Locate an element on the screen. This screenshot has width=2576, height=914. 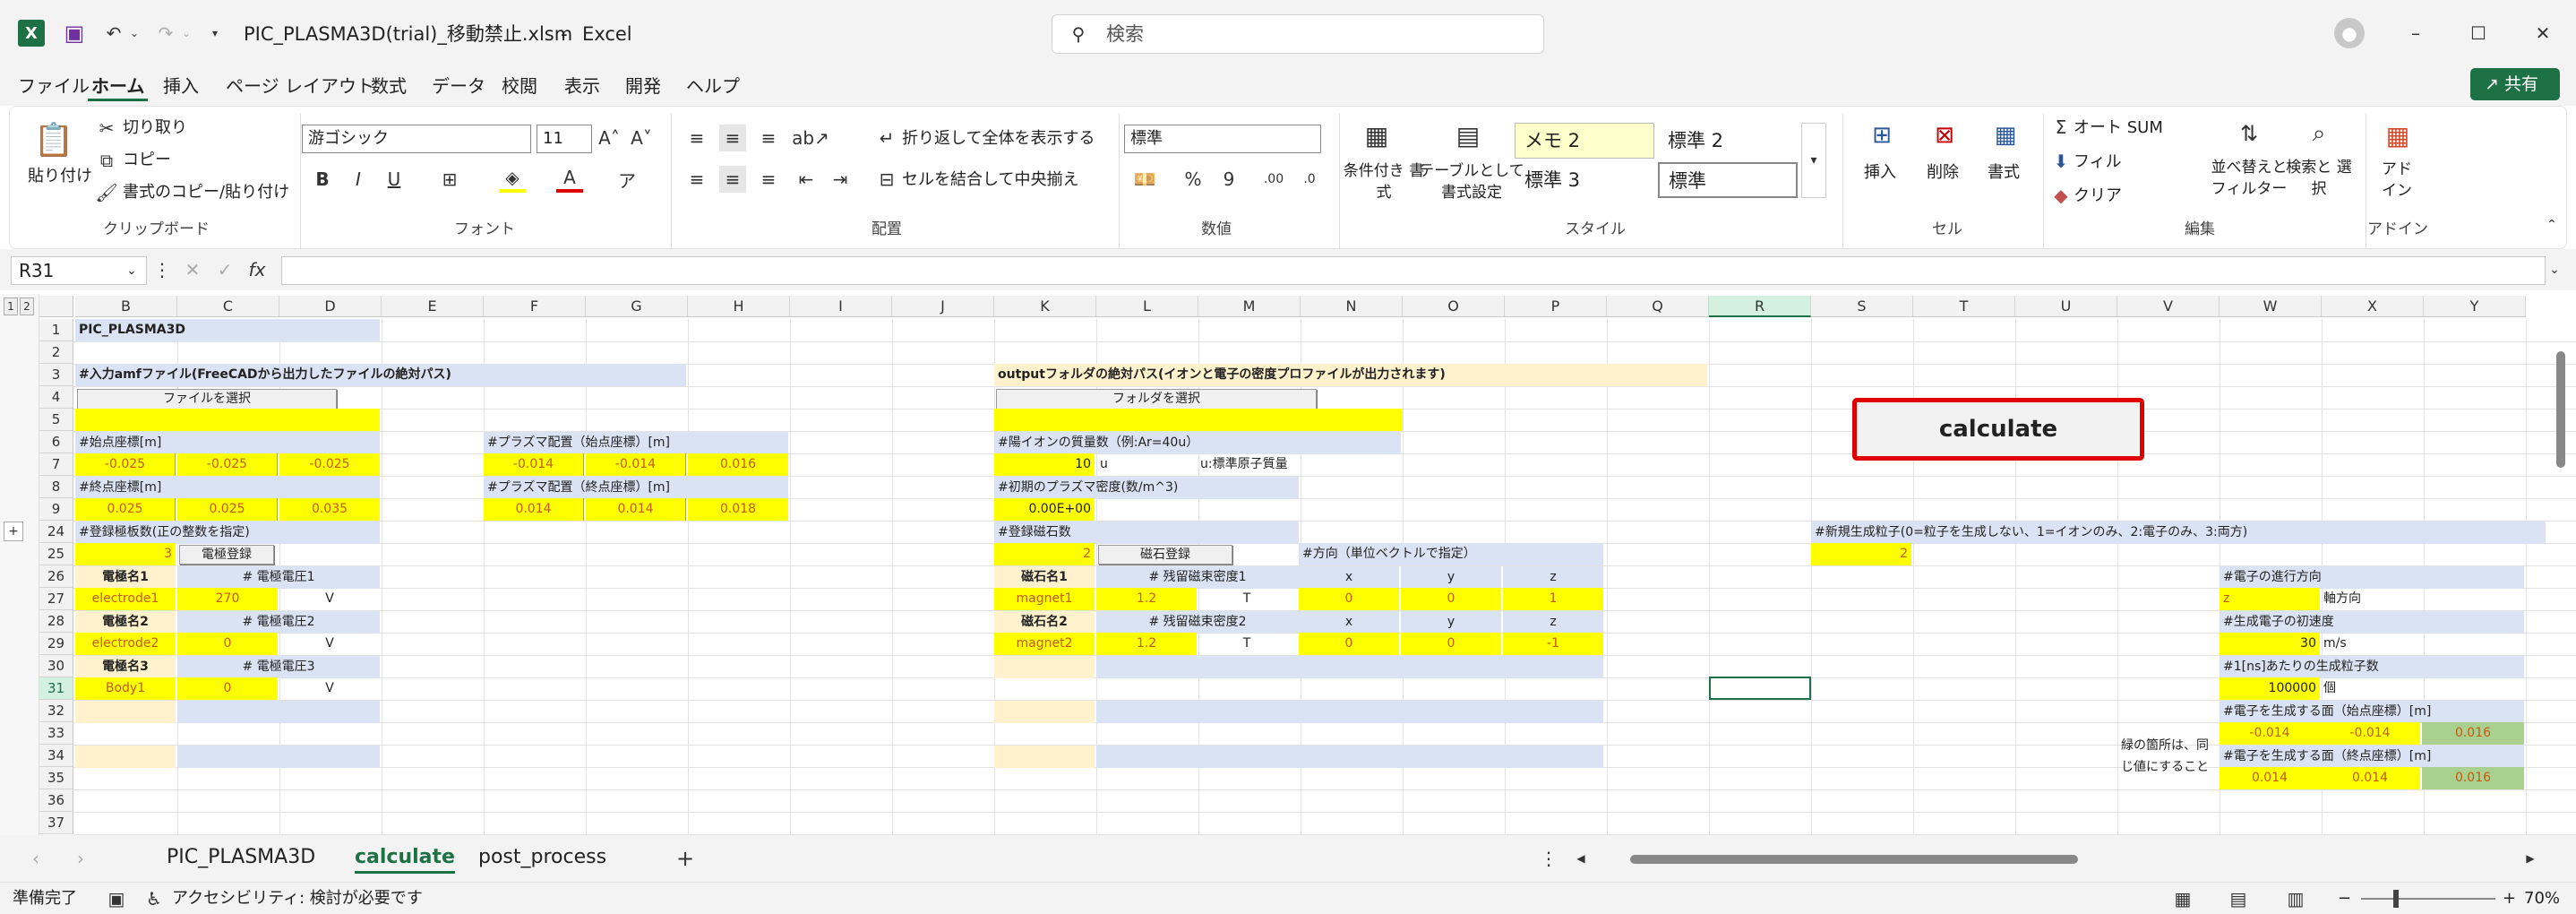
cell-x29: m/s is located at coordinates (2370, 644).